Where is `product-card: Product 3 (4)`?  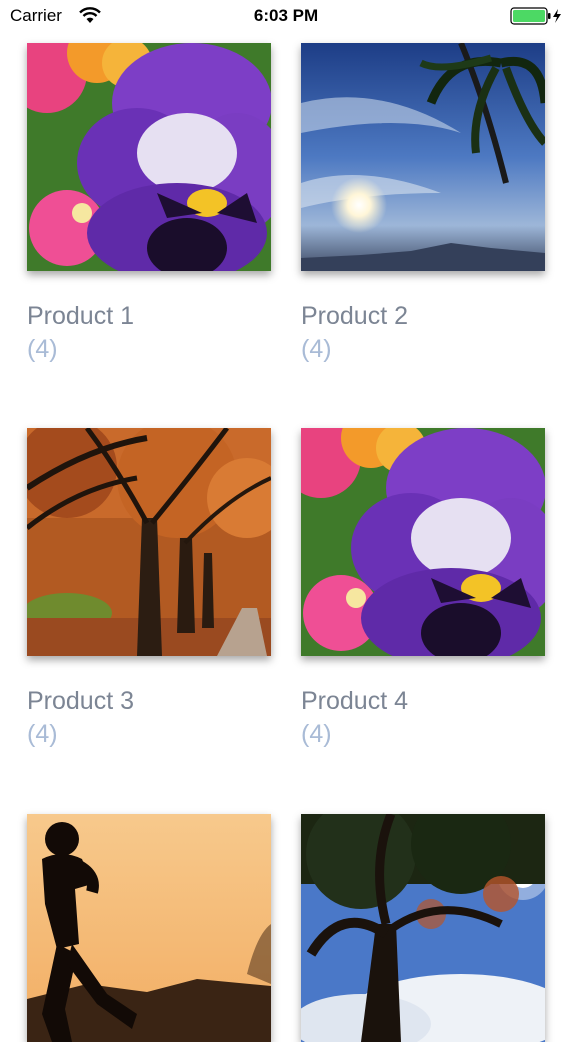 product-card: Product 3 (4) is located at coordinates (149, 588).